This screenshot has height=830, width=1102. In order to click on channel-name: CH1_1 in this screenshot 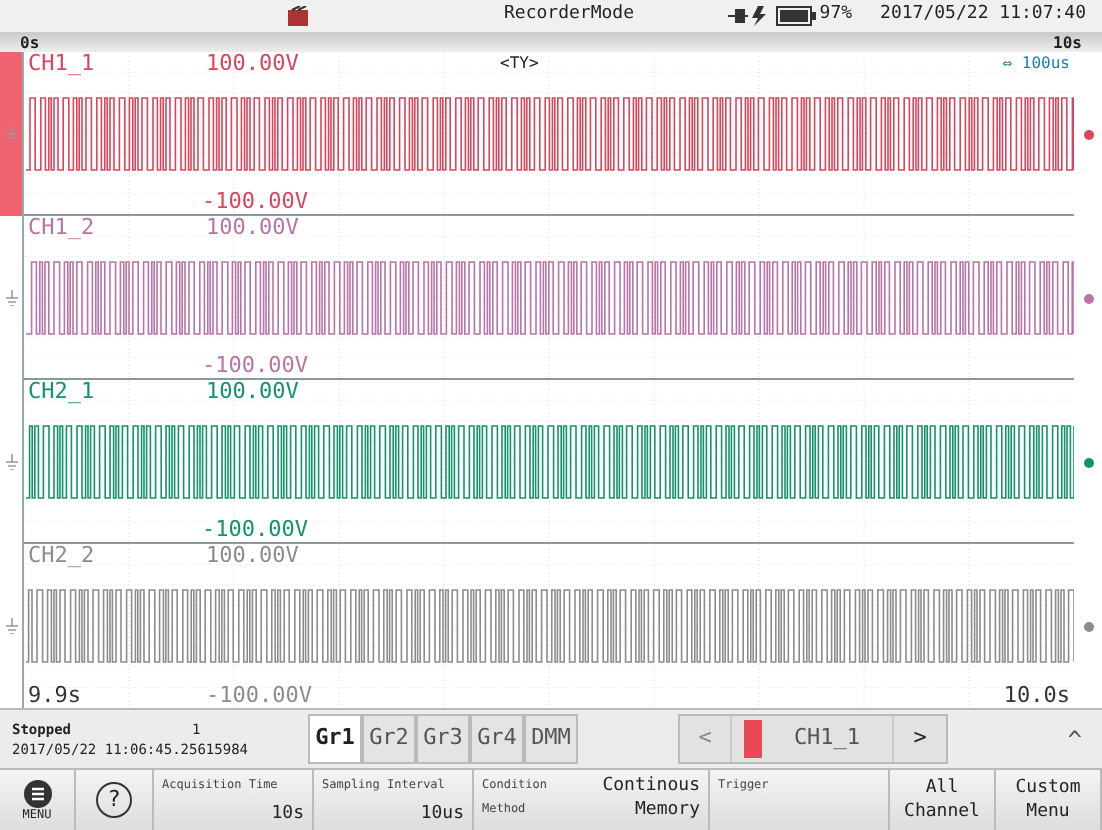, I will do `click(62, 64)`.